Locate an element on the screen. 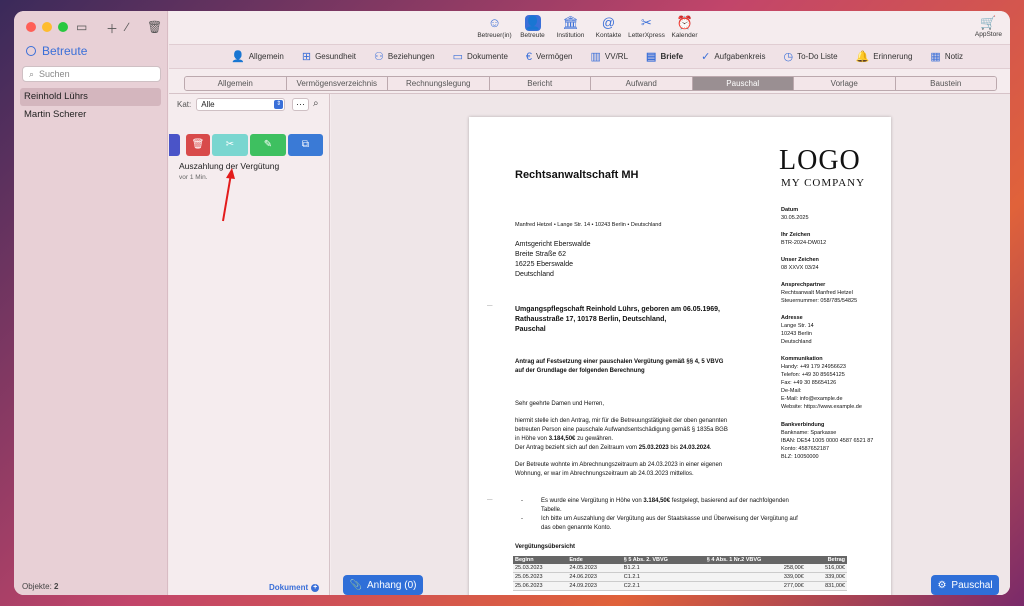  minimize-window-button is located at coordinates (47, 27).